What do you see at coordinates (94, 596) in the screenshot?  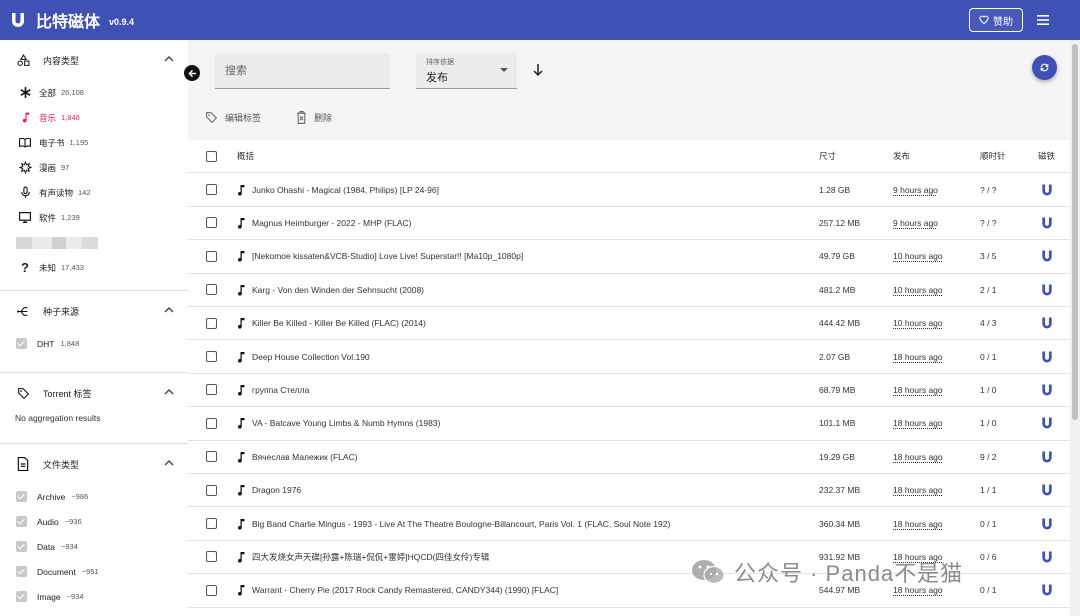 I see `filetype-image-checkbox: Image ~934` at bounding box center [94, 596].